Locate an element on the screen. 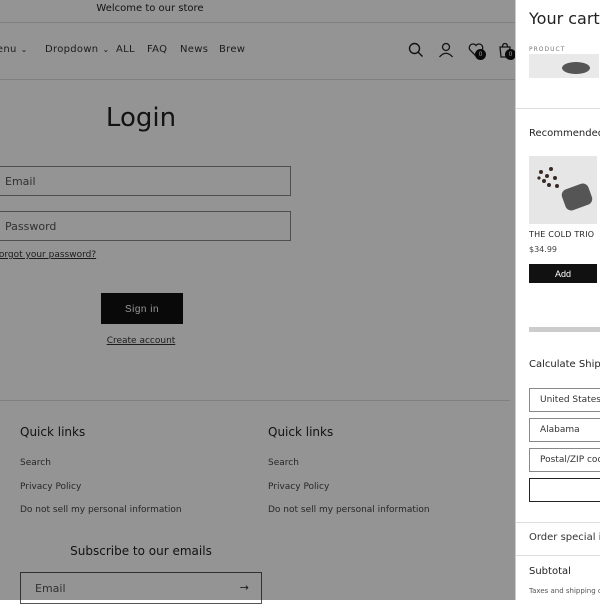 The image size is (600, 604). coffee-bag-image is located at coordinates (563, 190).